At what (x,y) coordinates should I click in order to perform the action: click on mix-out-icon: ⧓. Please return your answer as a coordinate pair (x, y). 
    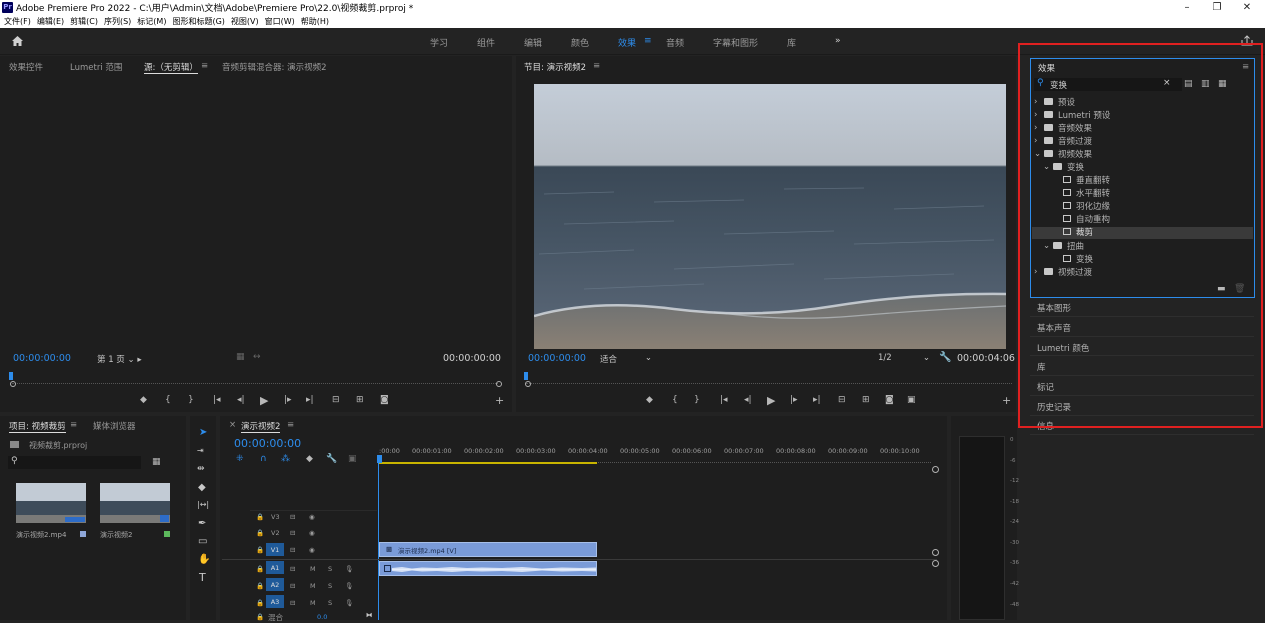
    Looking at the image, I should click on (369, 615).